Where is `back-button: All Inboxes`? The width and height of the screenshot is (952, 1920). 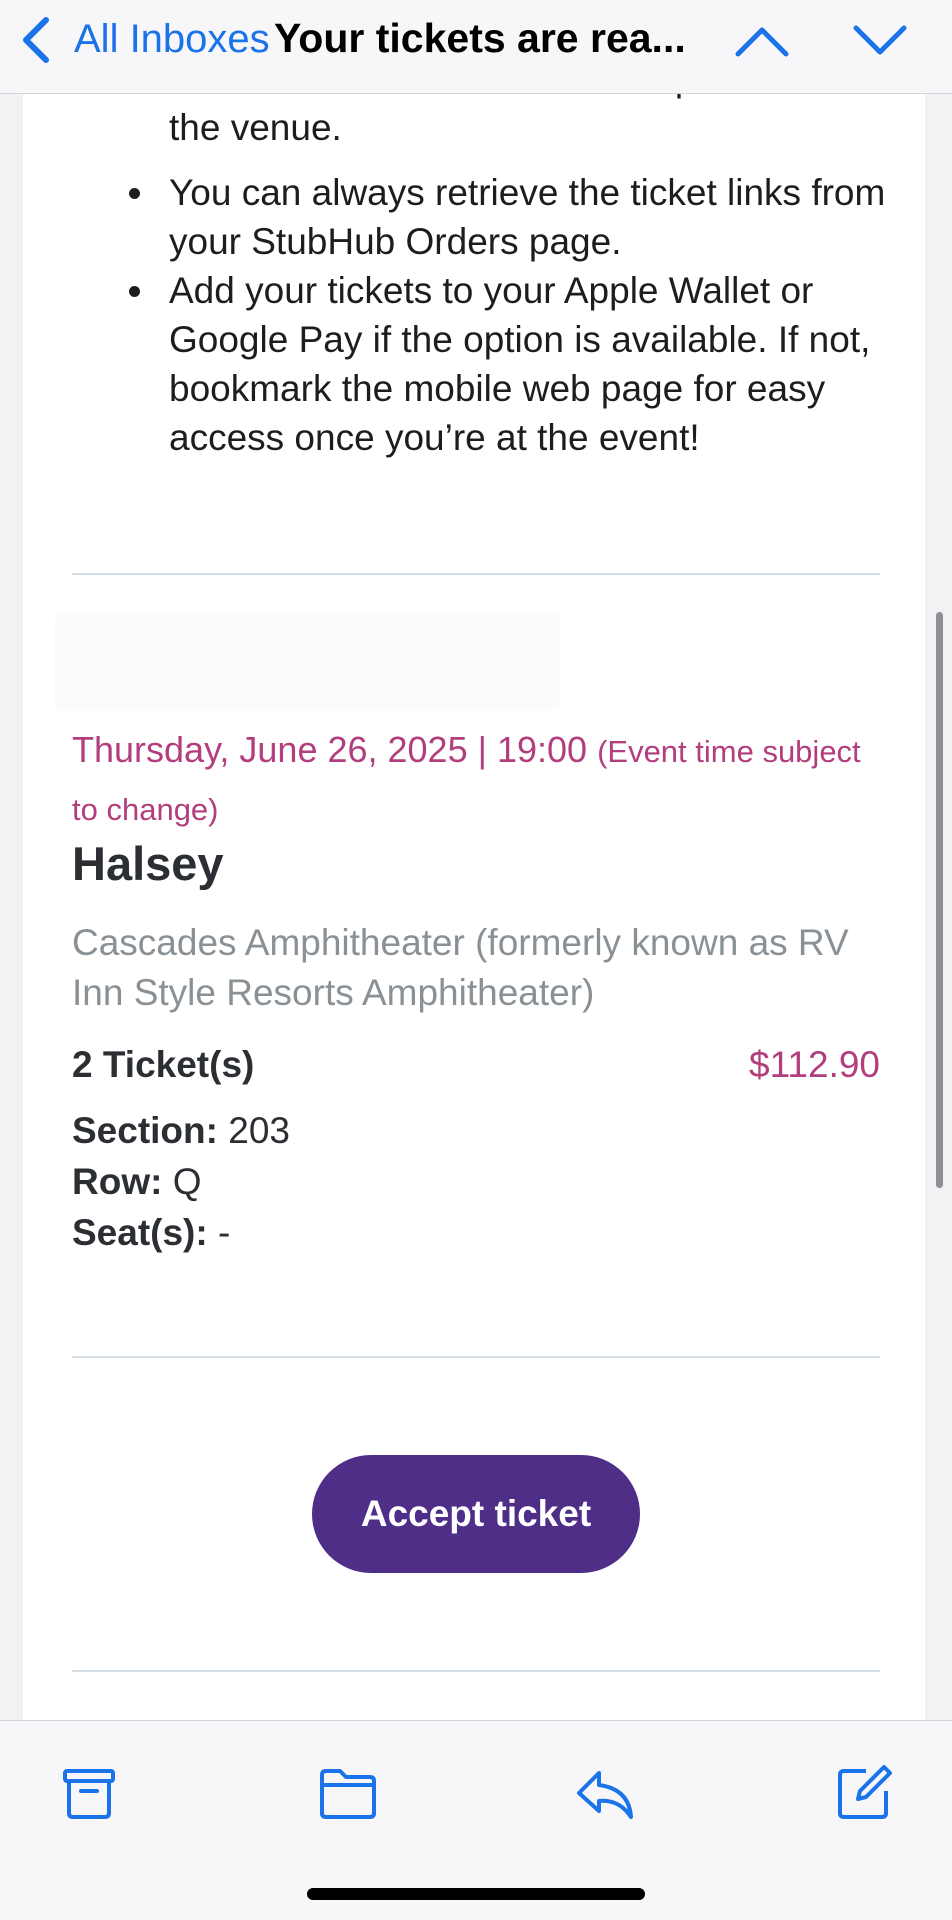 back-button: All Inboxes is located at coordinates (172, 39).